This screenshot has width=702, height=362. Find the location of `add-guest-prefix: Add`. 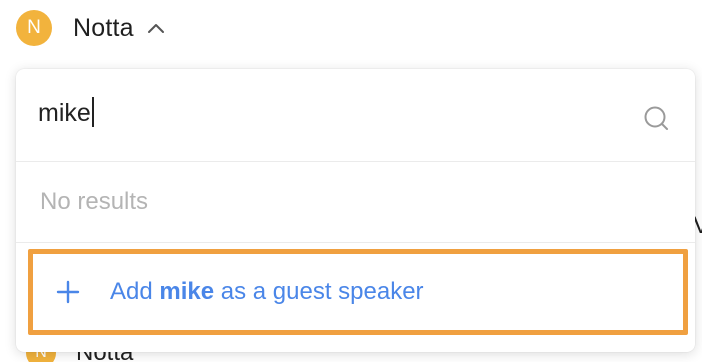

add-guest-prefix: Add is located at coordinates (131, 291).